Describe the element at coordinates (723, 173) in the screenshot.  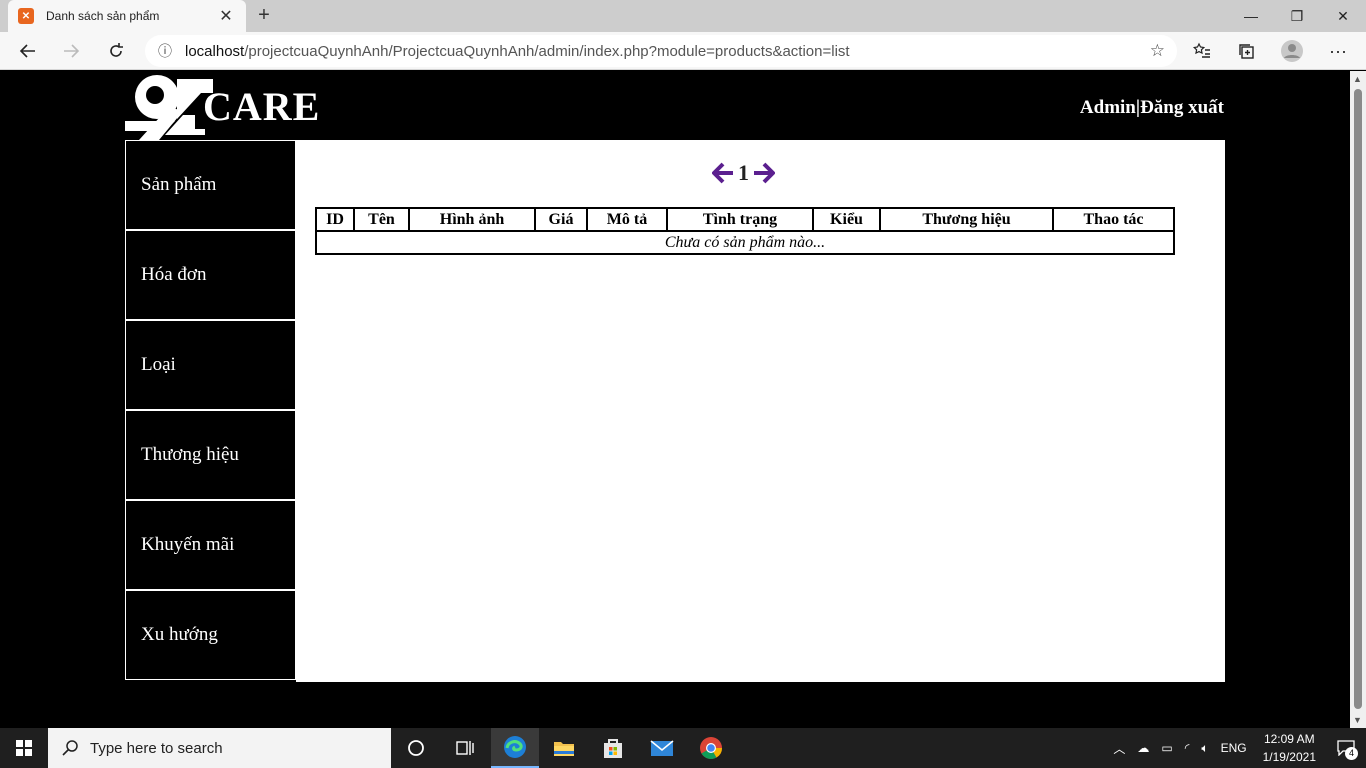
I see `arrow-left-icon` at that location.